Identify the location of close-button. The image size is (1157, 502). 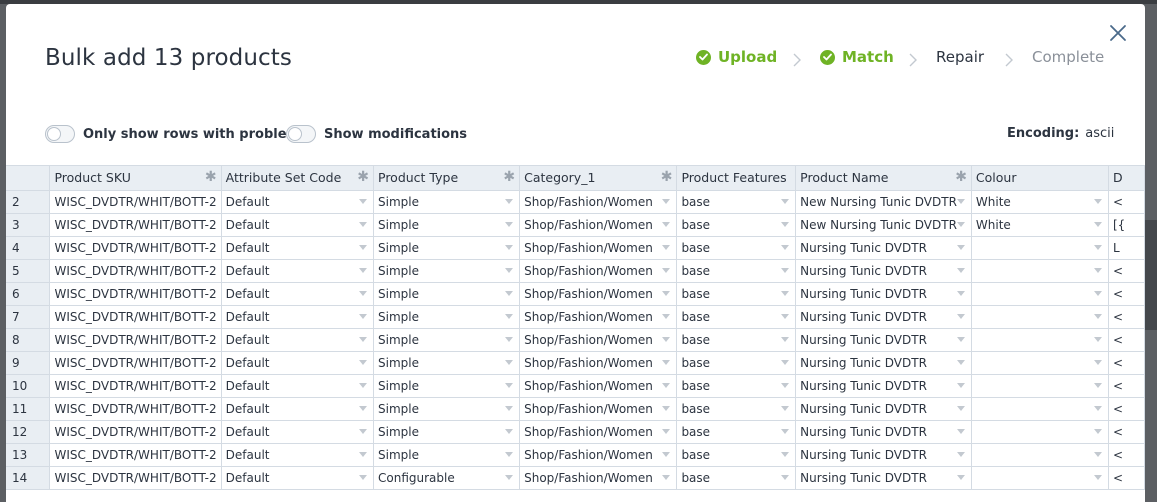
(1118, 33).